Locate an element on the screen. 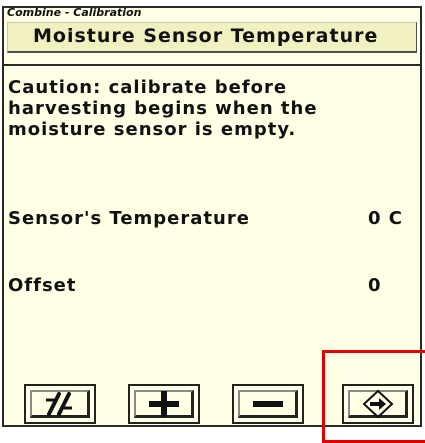 The image size is (425, 443). diamond-arrow-icon is located at coordinates (378, 404).